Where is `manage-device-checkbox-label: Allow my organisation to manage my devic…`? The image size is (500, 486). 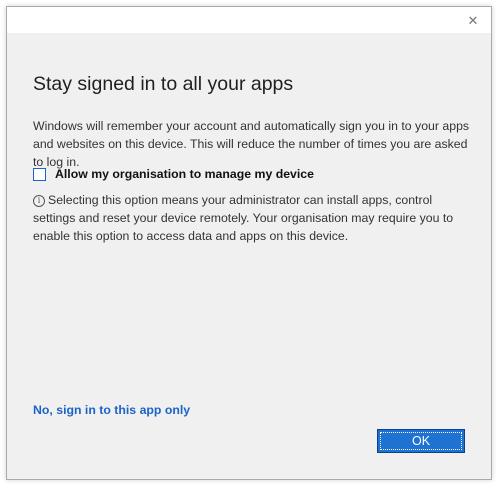 manage-device-checkbox-label: Allow my organisation to manage my devic… is located at coordinates (184, 174).